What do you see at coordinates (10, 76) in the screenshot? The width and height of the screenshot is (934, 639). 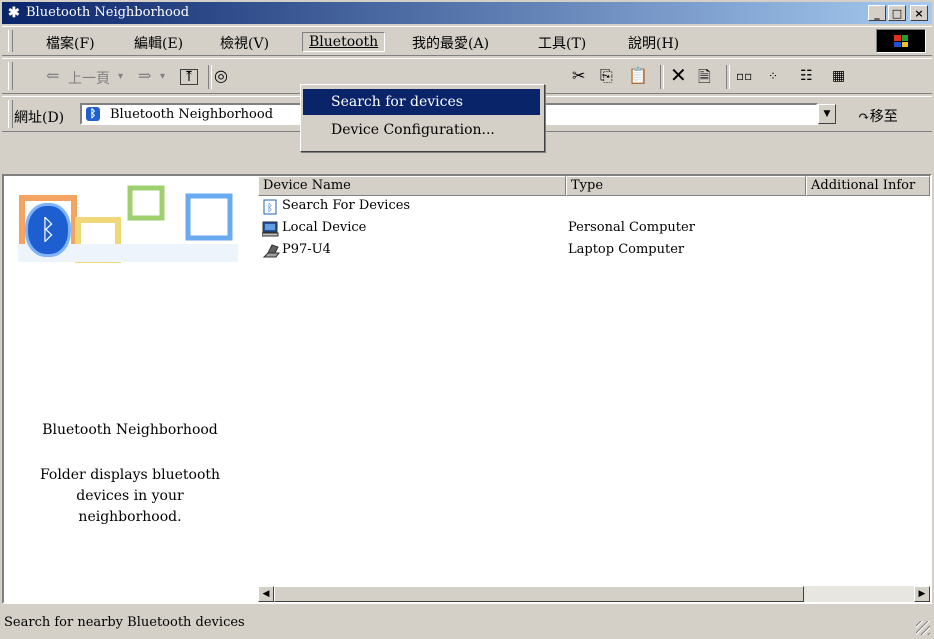 I see `toolbar-grip` at bounding box center [10, 76].